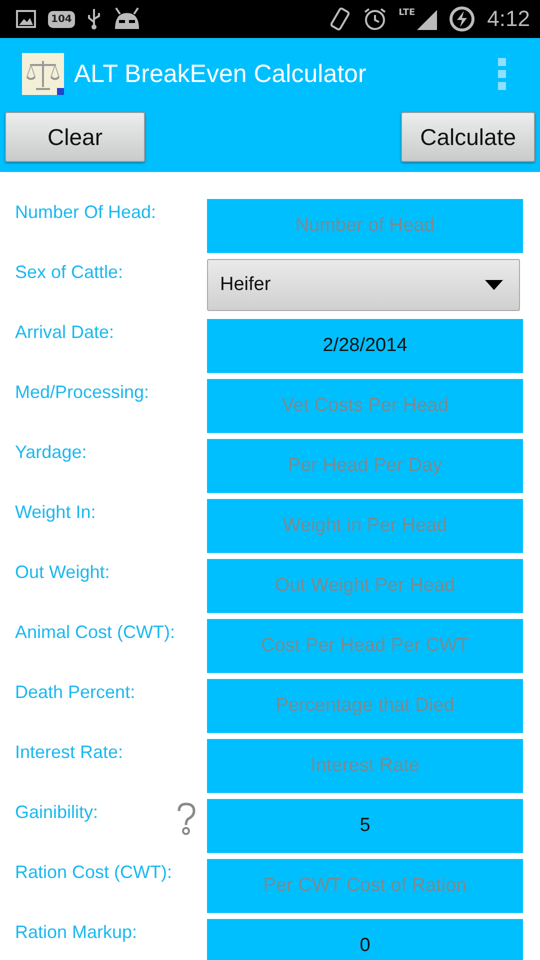 Image resolution: width=540 pixels, height=960 pixels. Describe the element at coordinates (365, 346) in the screenshot. I see `input-field: 2/28/2014` at that location.